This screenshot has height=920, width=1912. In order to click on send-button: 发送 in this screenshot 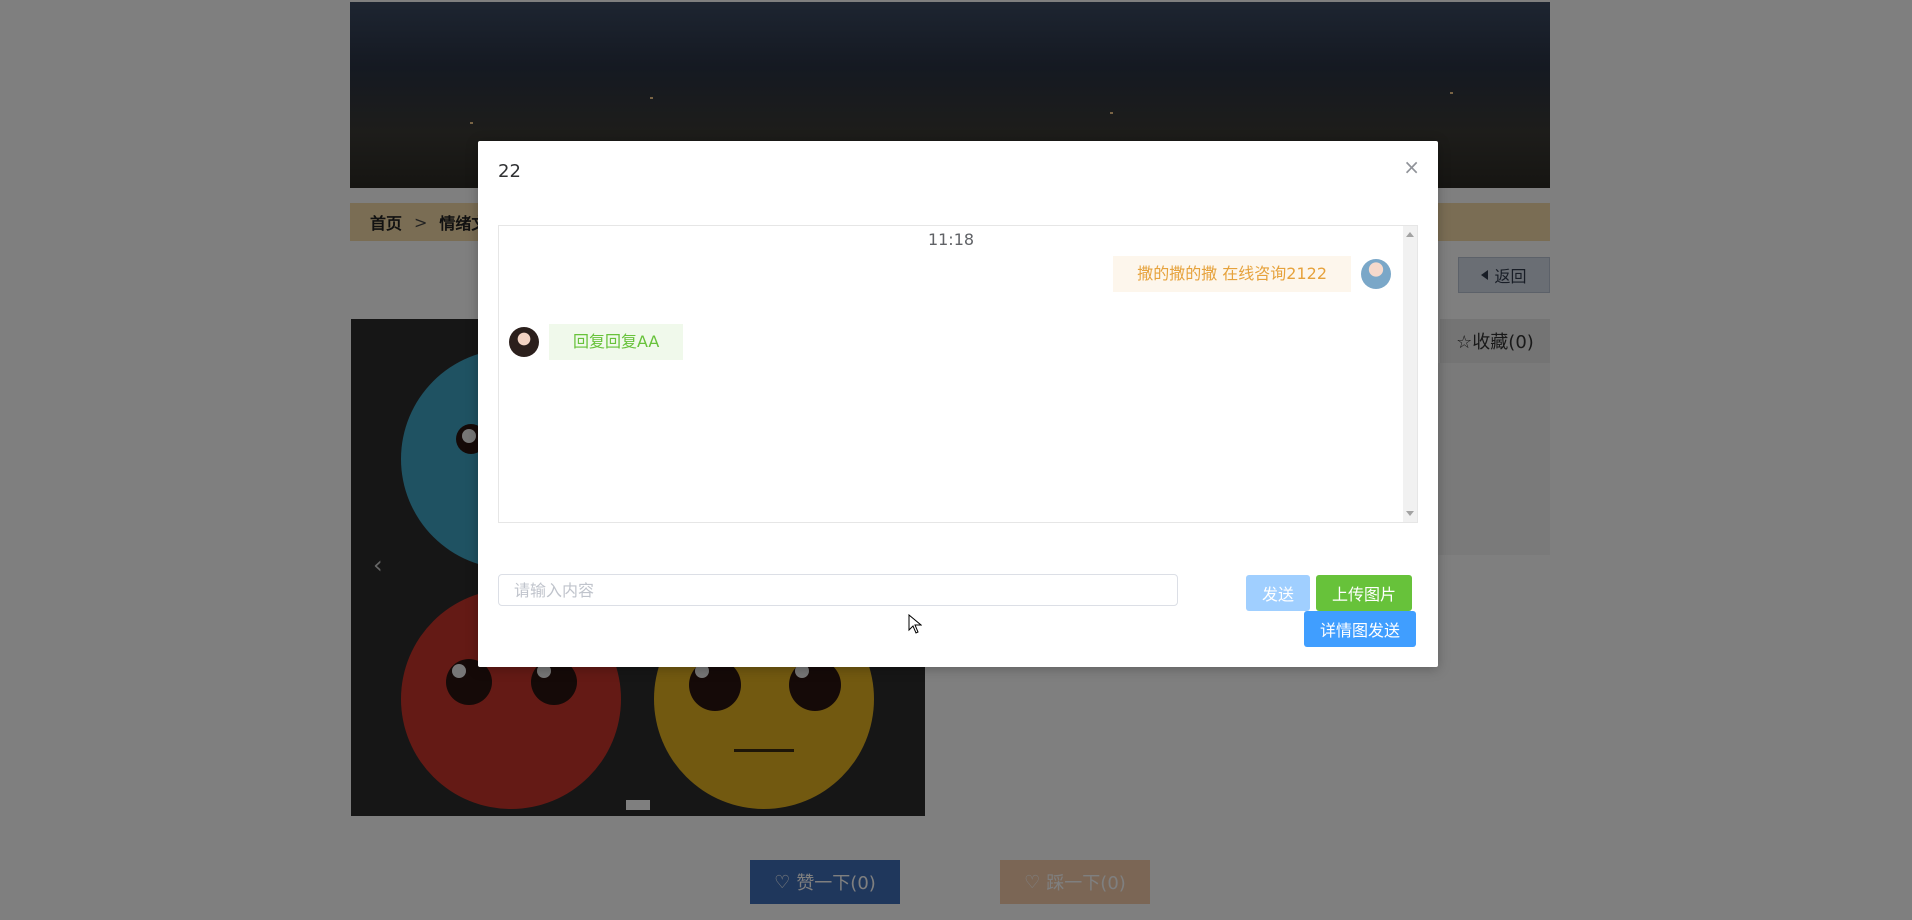, I will do `click(1278, 593)`.